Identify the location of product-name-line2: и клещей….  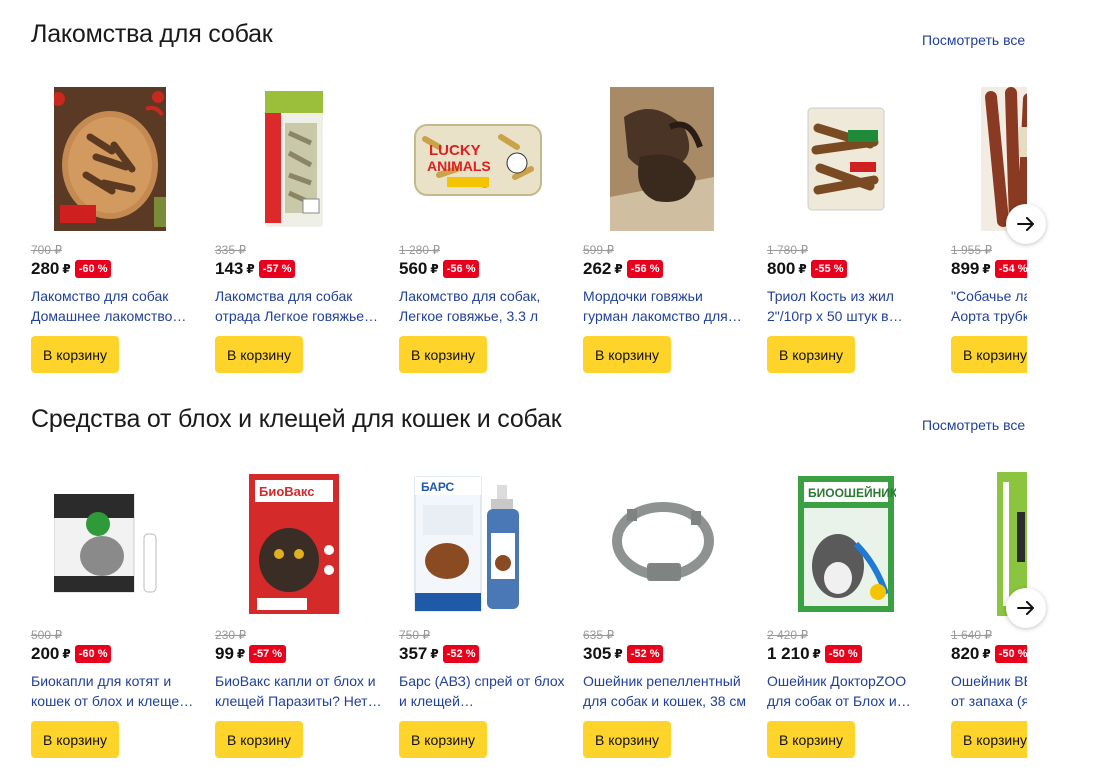
(483, 701).